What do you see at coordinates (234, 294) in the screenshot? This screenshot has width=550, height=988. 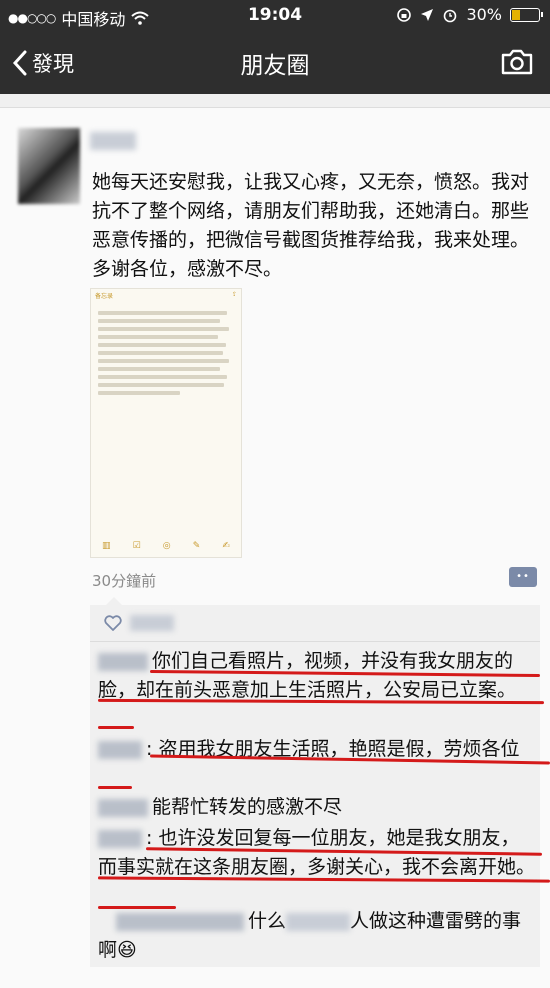 I see `share-icon: ⇪` at bounding box center [234, 294].